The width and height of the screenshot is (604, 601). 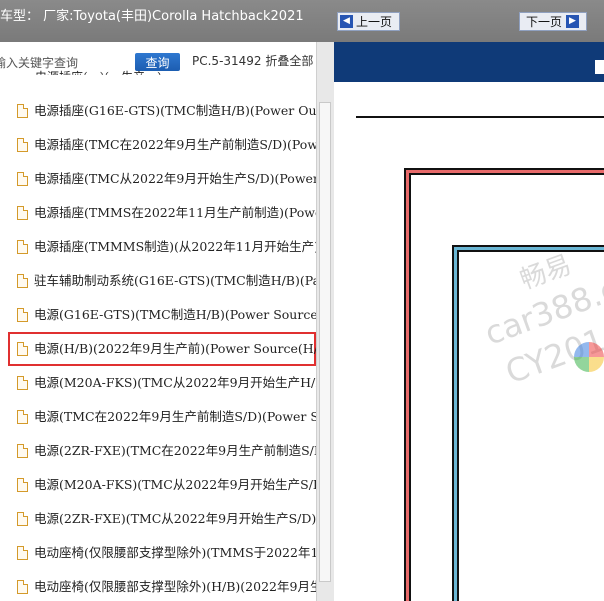 I want to click on list-item: 电源(M20A-FKS)(TMC从2022年9月开始生产H/B), so click(x=158, y=383).